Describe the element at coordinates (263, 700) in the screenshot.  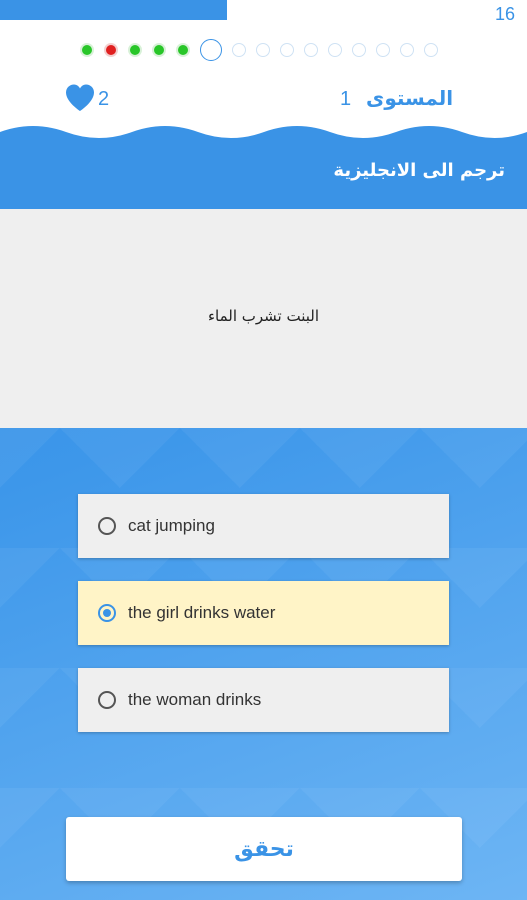
I see `answer-option-3: the woman drinks` at that location.